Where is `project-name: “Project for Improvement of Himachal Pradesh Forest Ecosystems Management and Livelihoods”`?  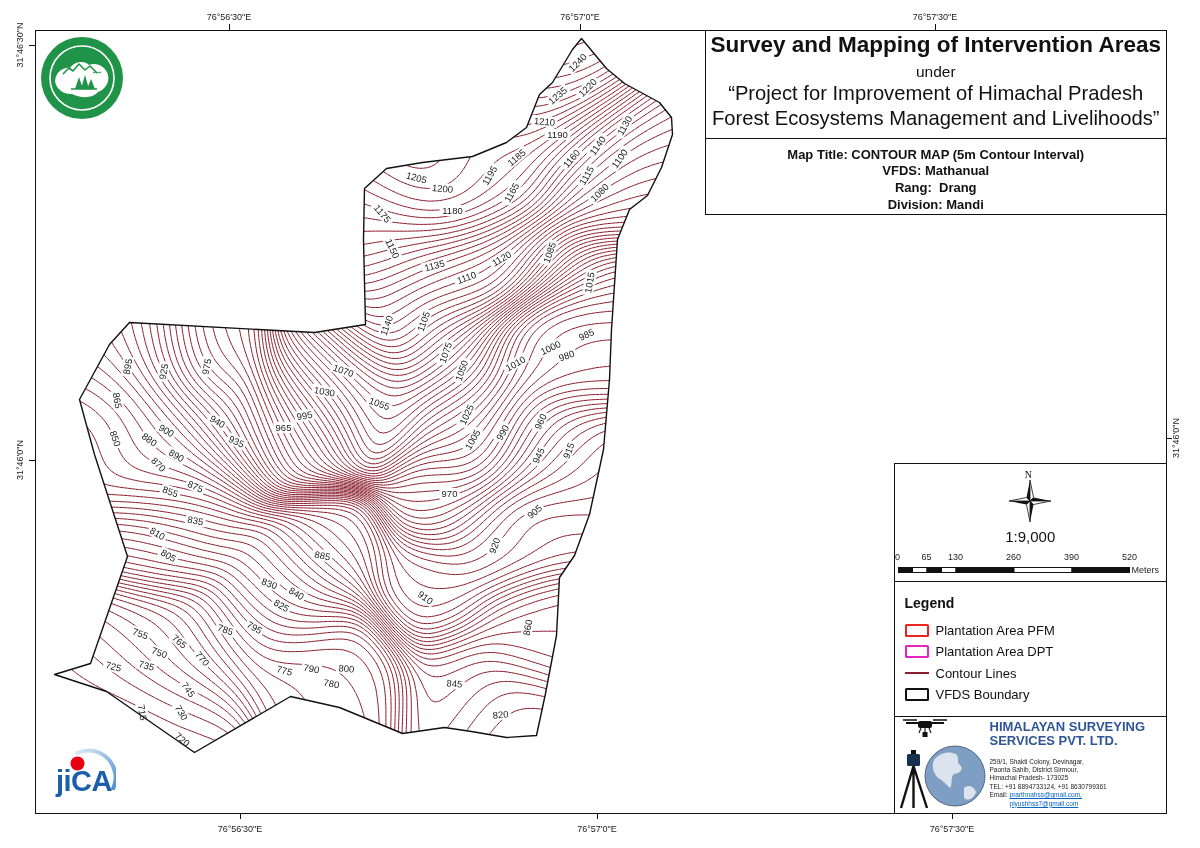
project-name: “Project for Improvement of Himachal Pradesh Forest Ecosystems Management and Livelihoods” is located at coordinates (935, 105).